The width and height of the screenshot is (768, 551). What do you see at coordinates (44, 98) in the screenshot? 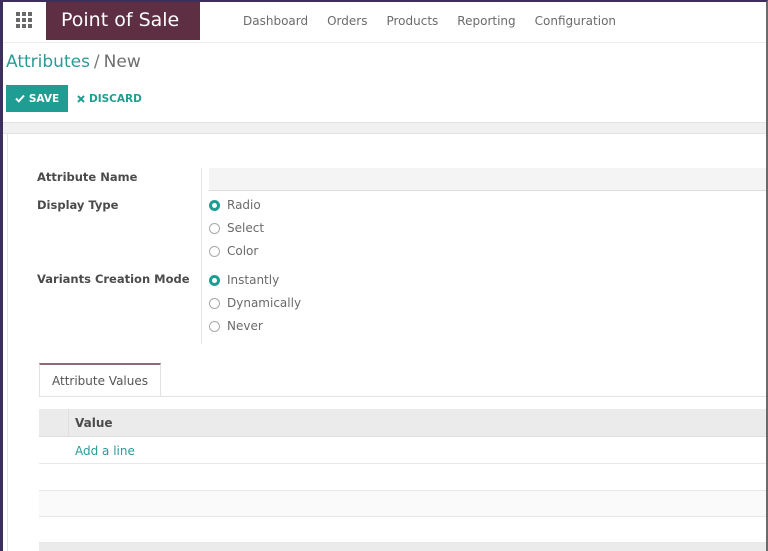
I see `save-label: SAVE` at bounding box center [44, 98].